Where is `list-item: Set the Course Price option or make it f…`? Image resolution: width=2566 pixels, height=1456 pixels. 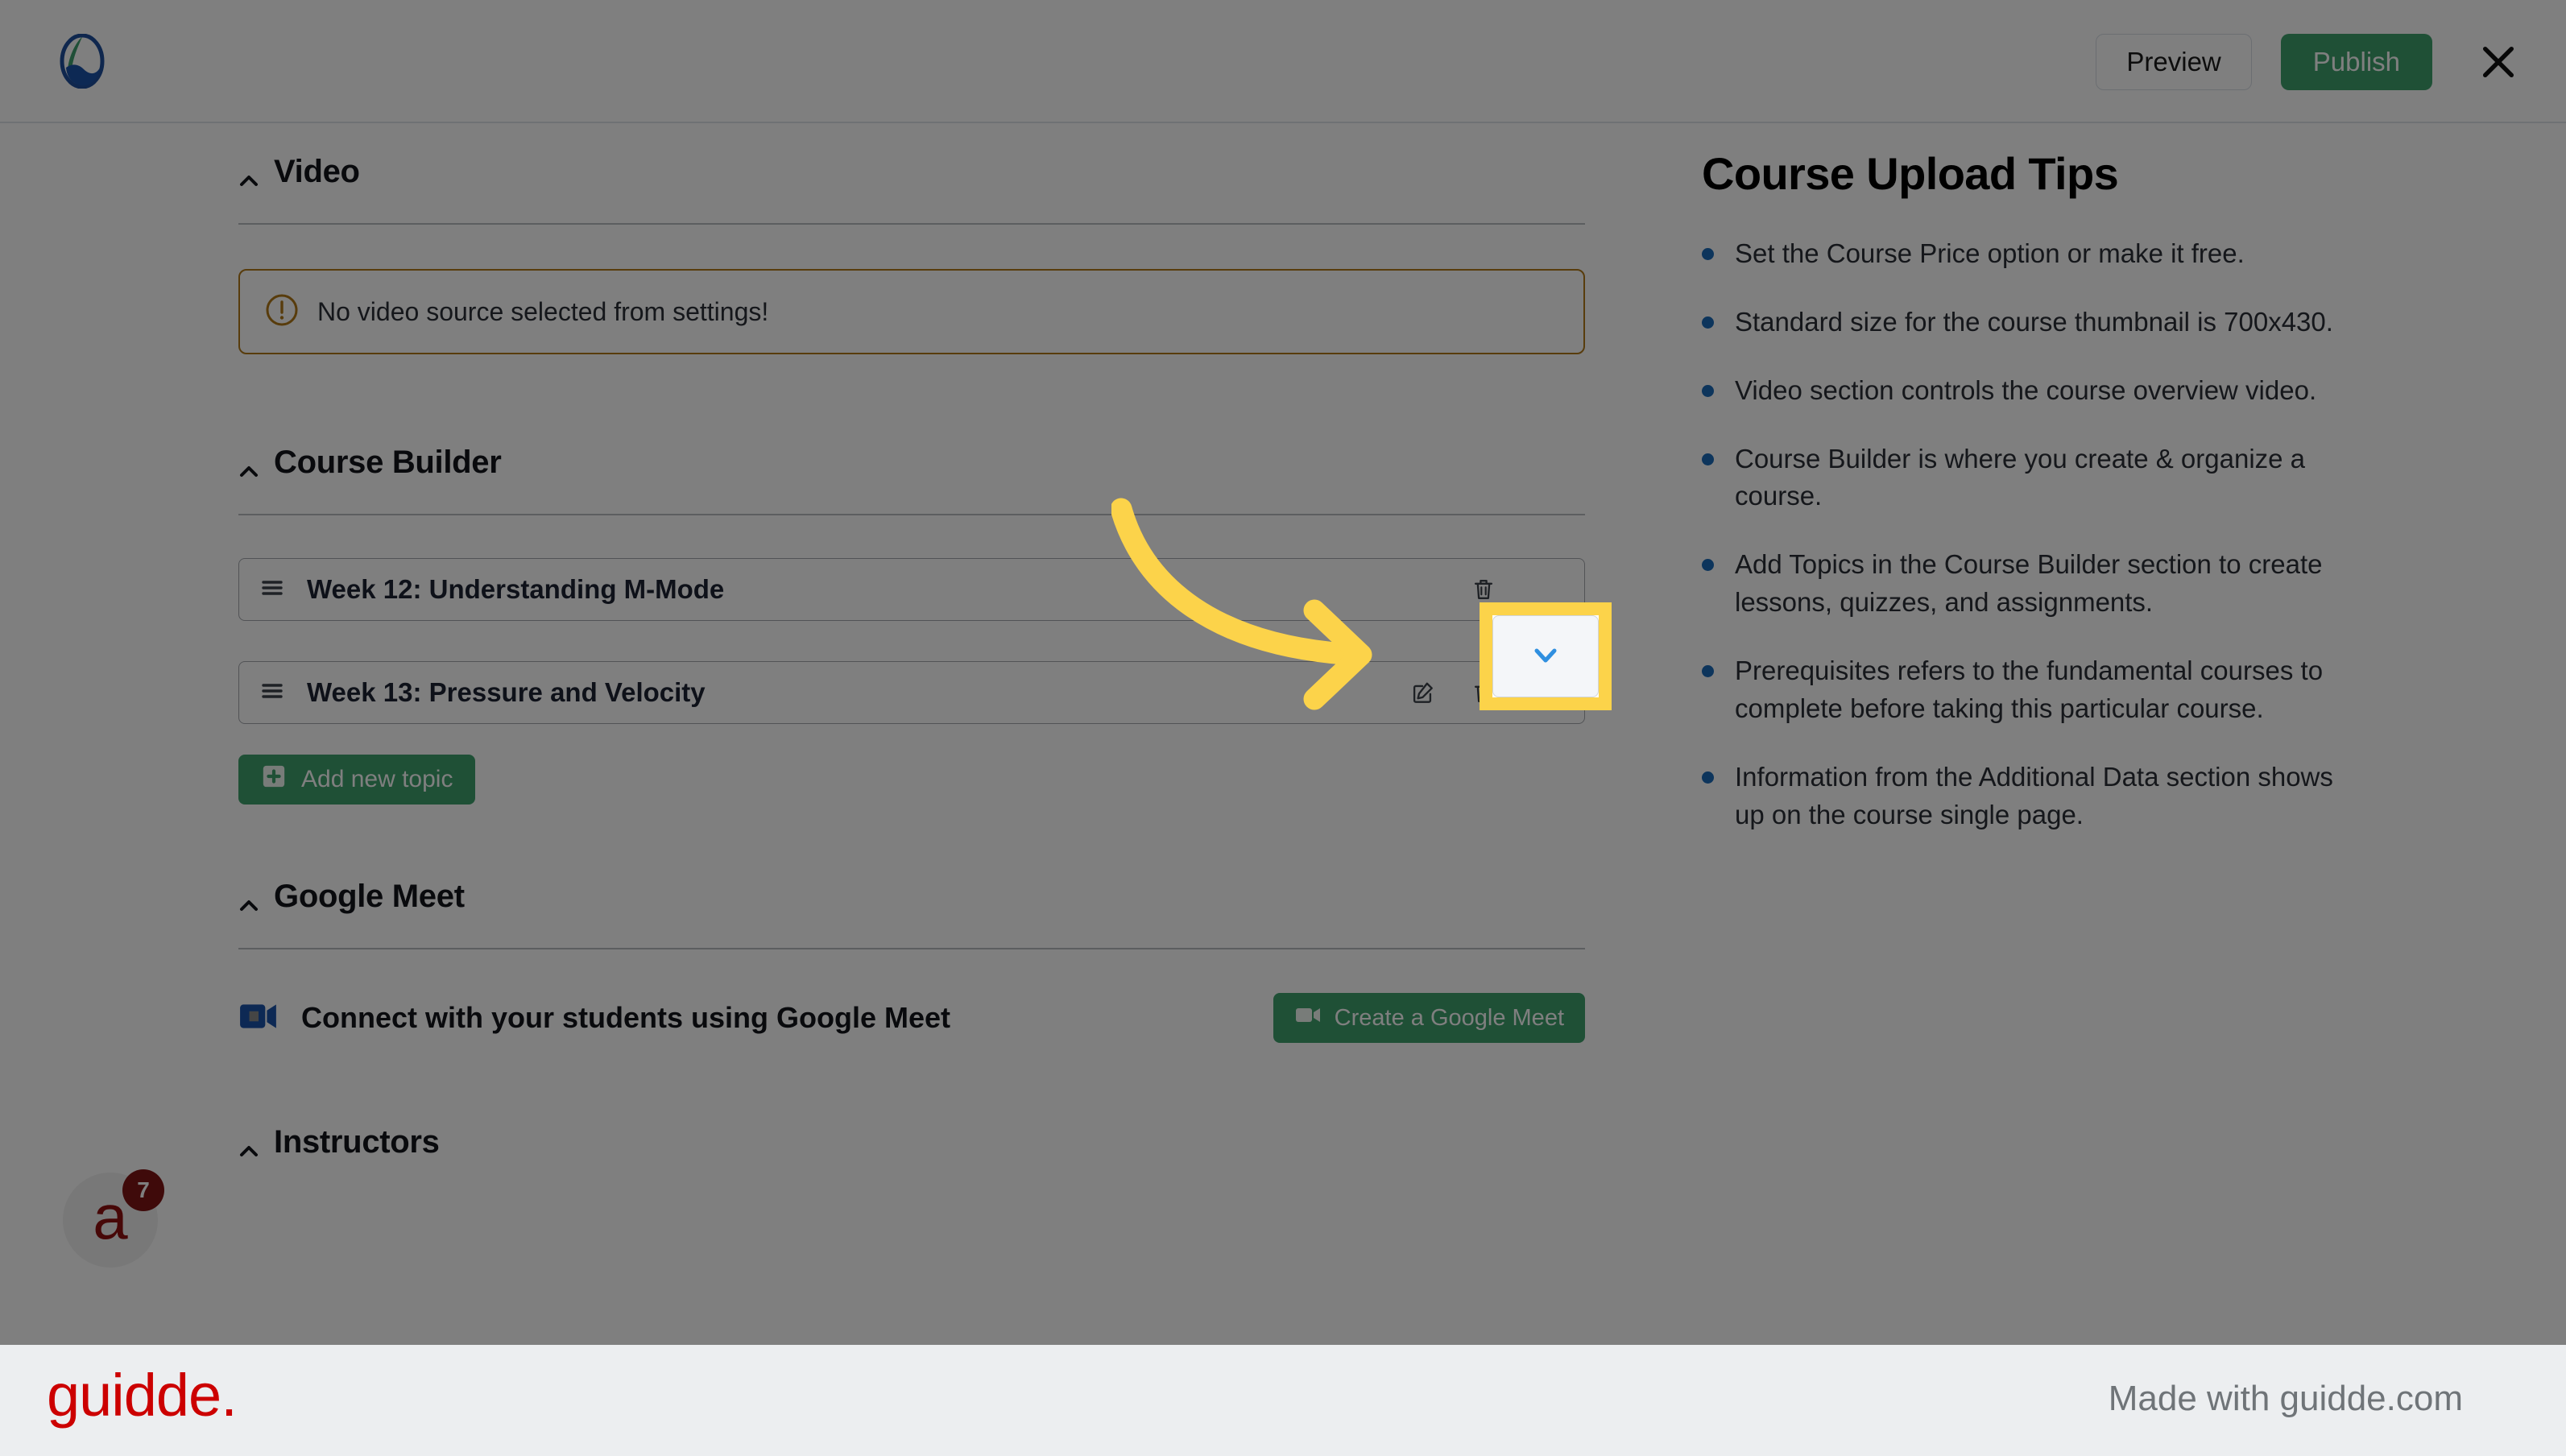
list-item: Set the Course Price option or make it f… is located at coordinates (2032, 254).